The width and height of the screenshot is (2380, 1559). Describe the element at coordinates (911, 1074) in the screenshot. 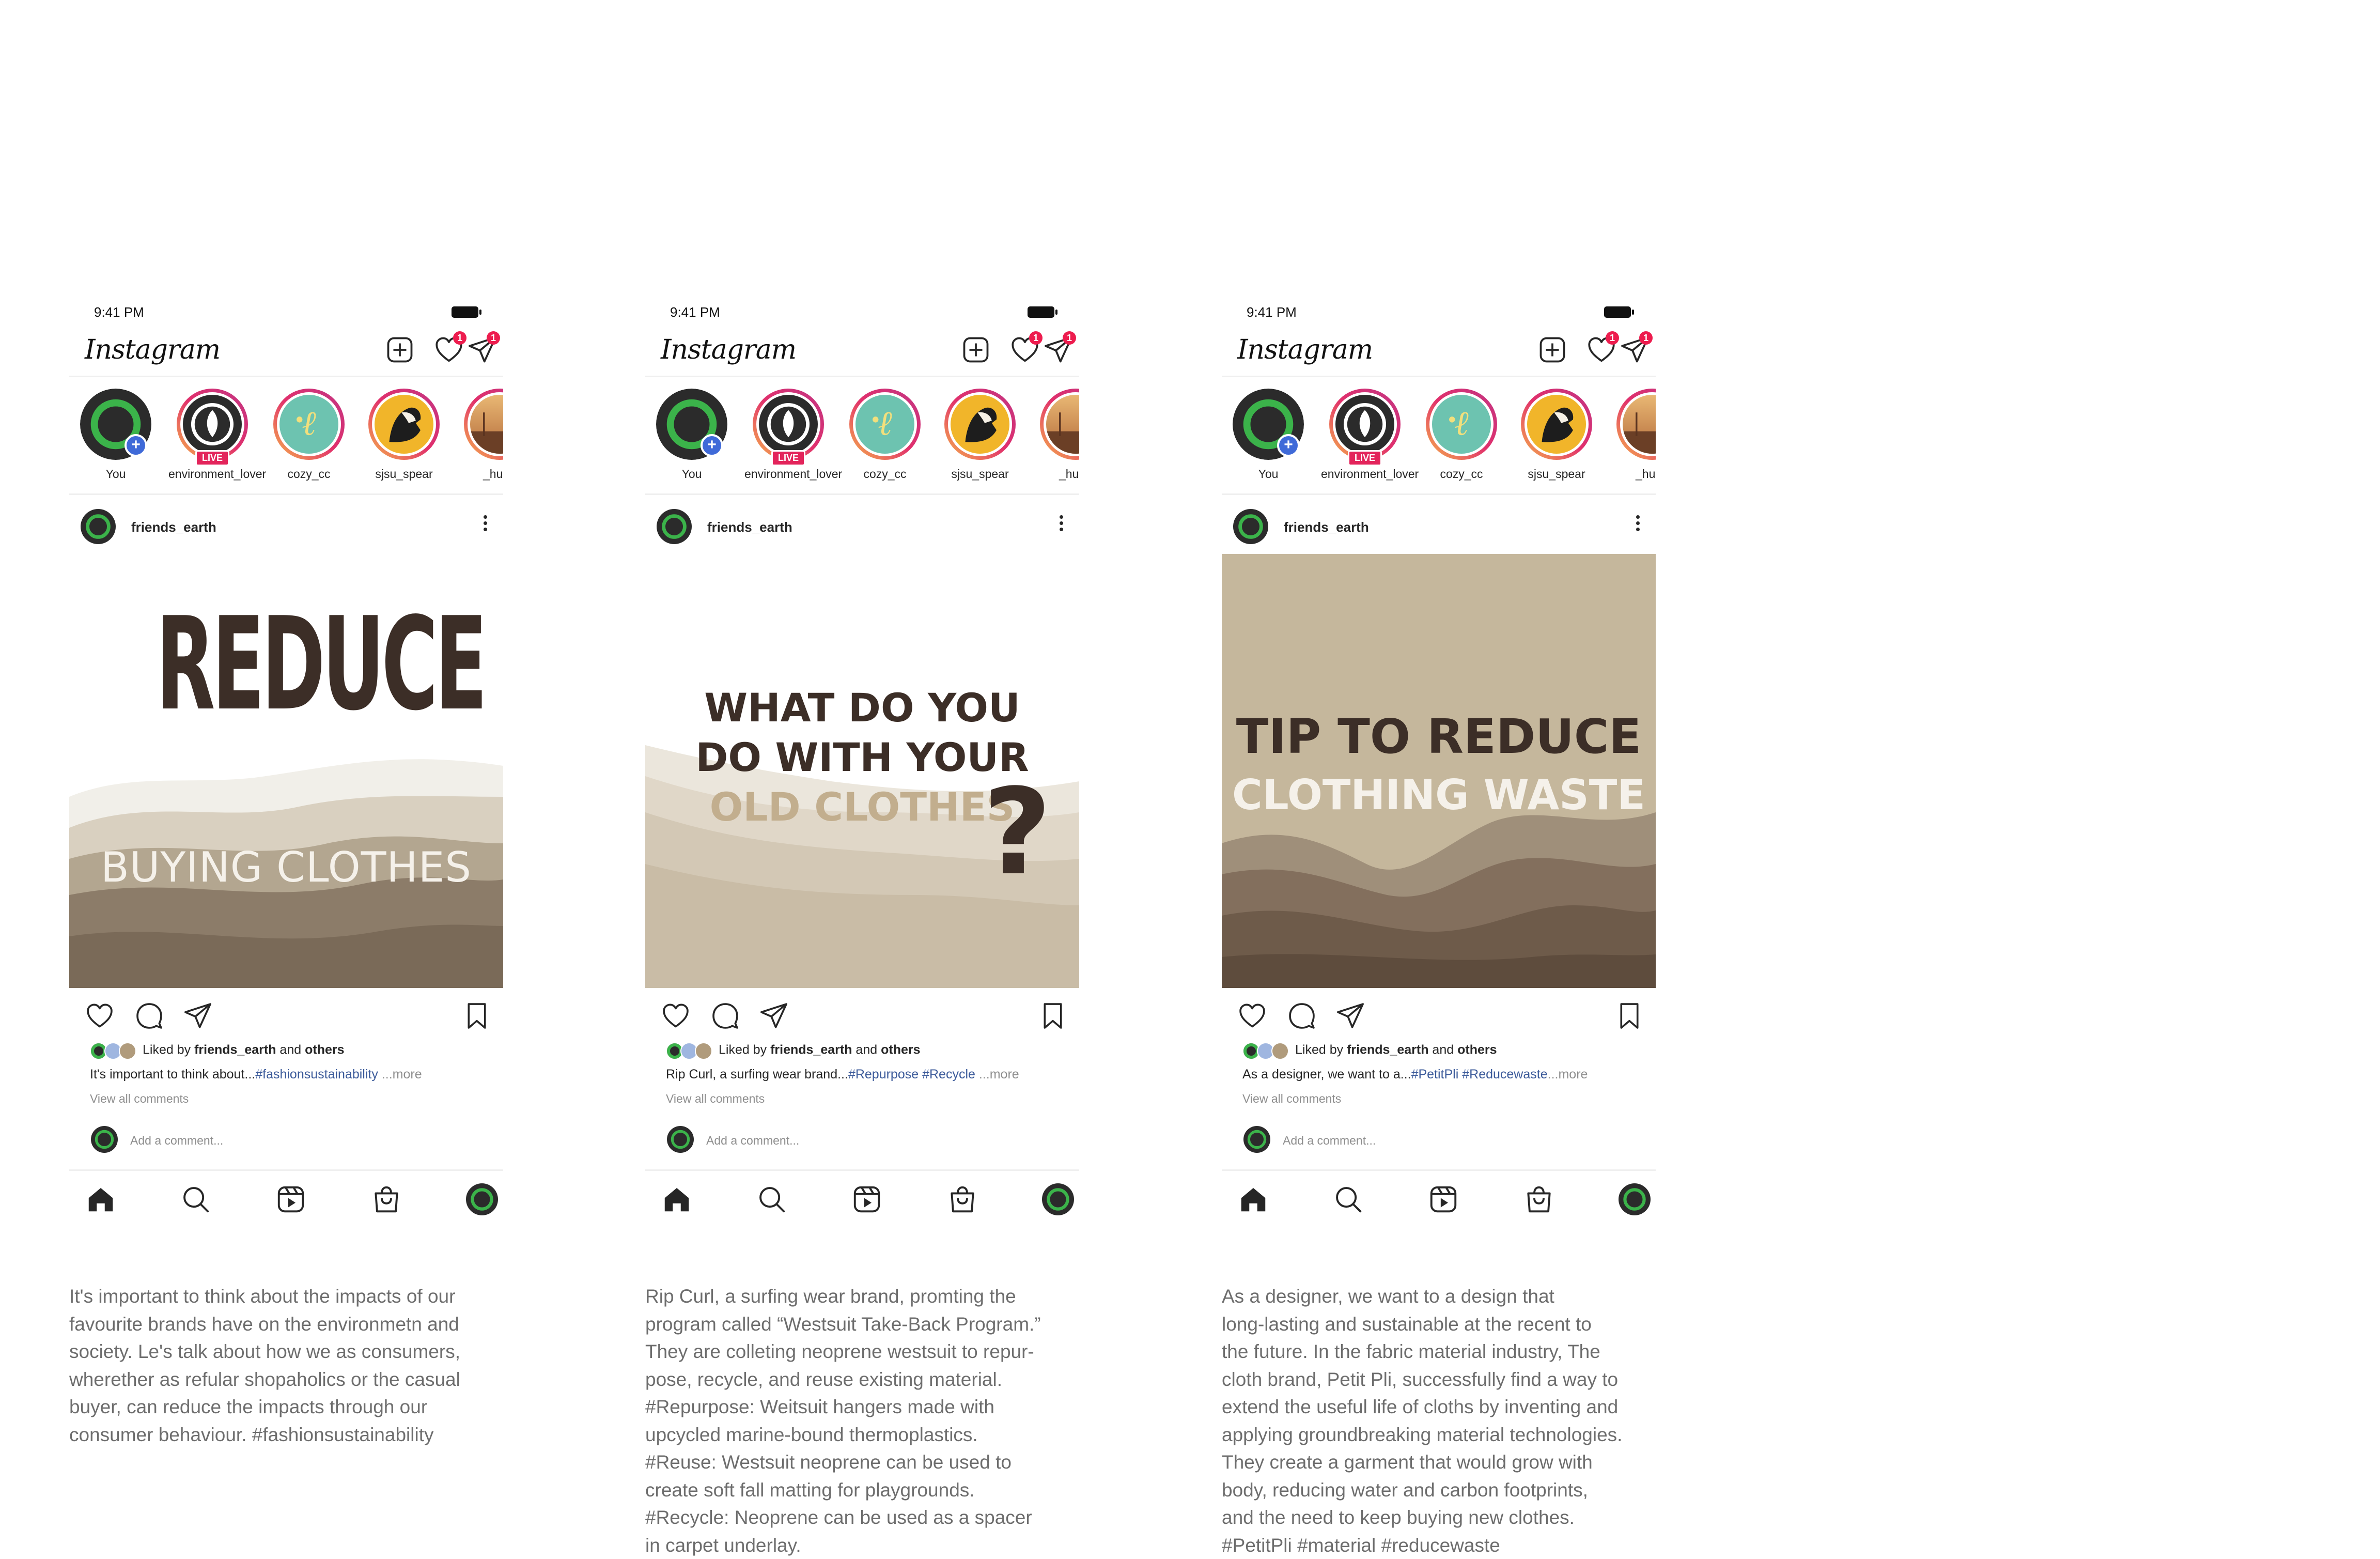

I see `caption-hashtags: #Repurpose #Recycle` at that location.